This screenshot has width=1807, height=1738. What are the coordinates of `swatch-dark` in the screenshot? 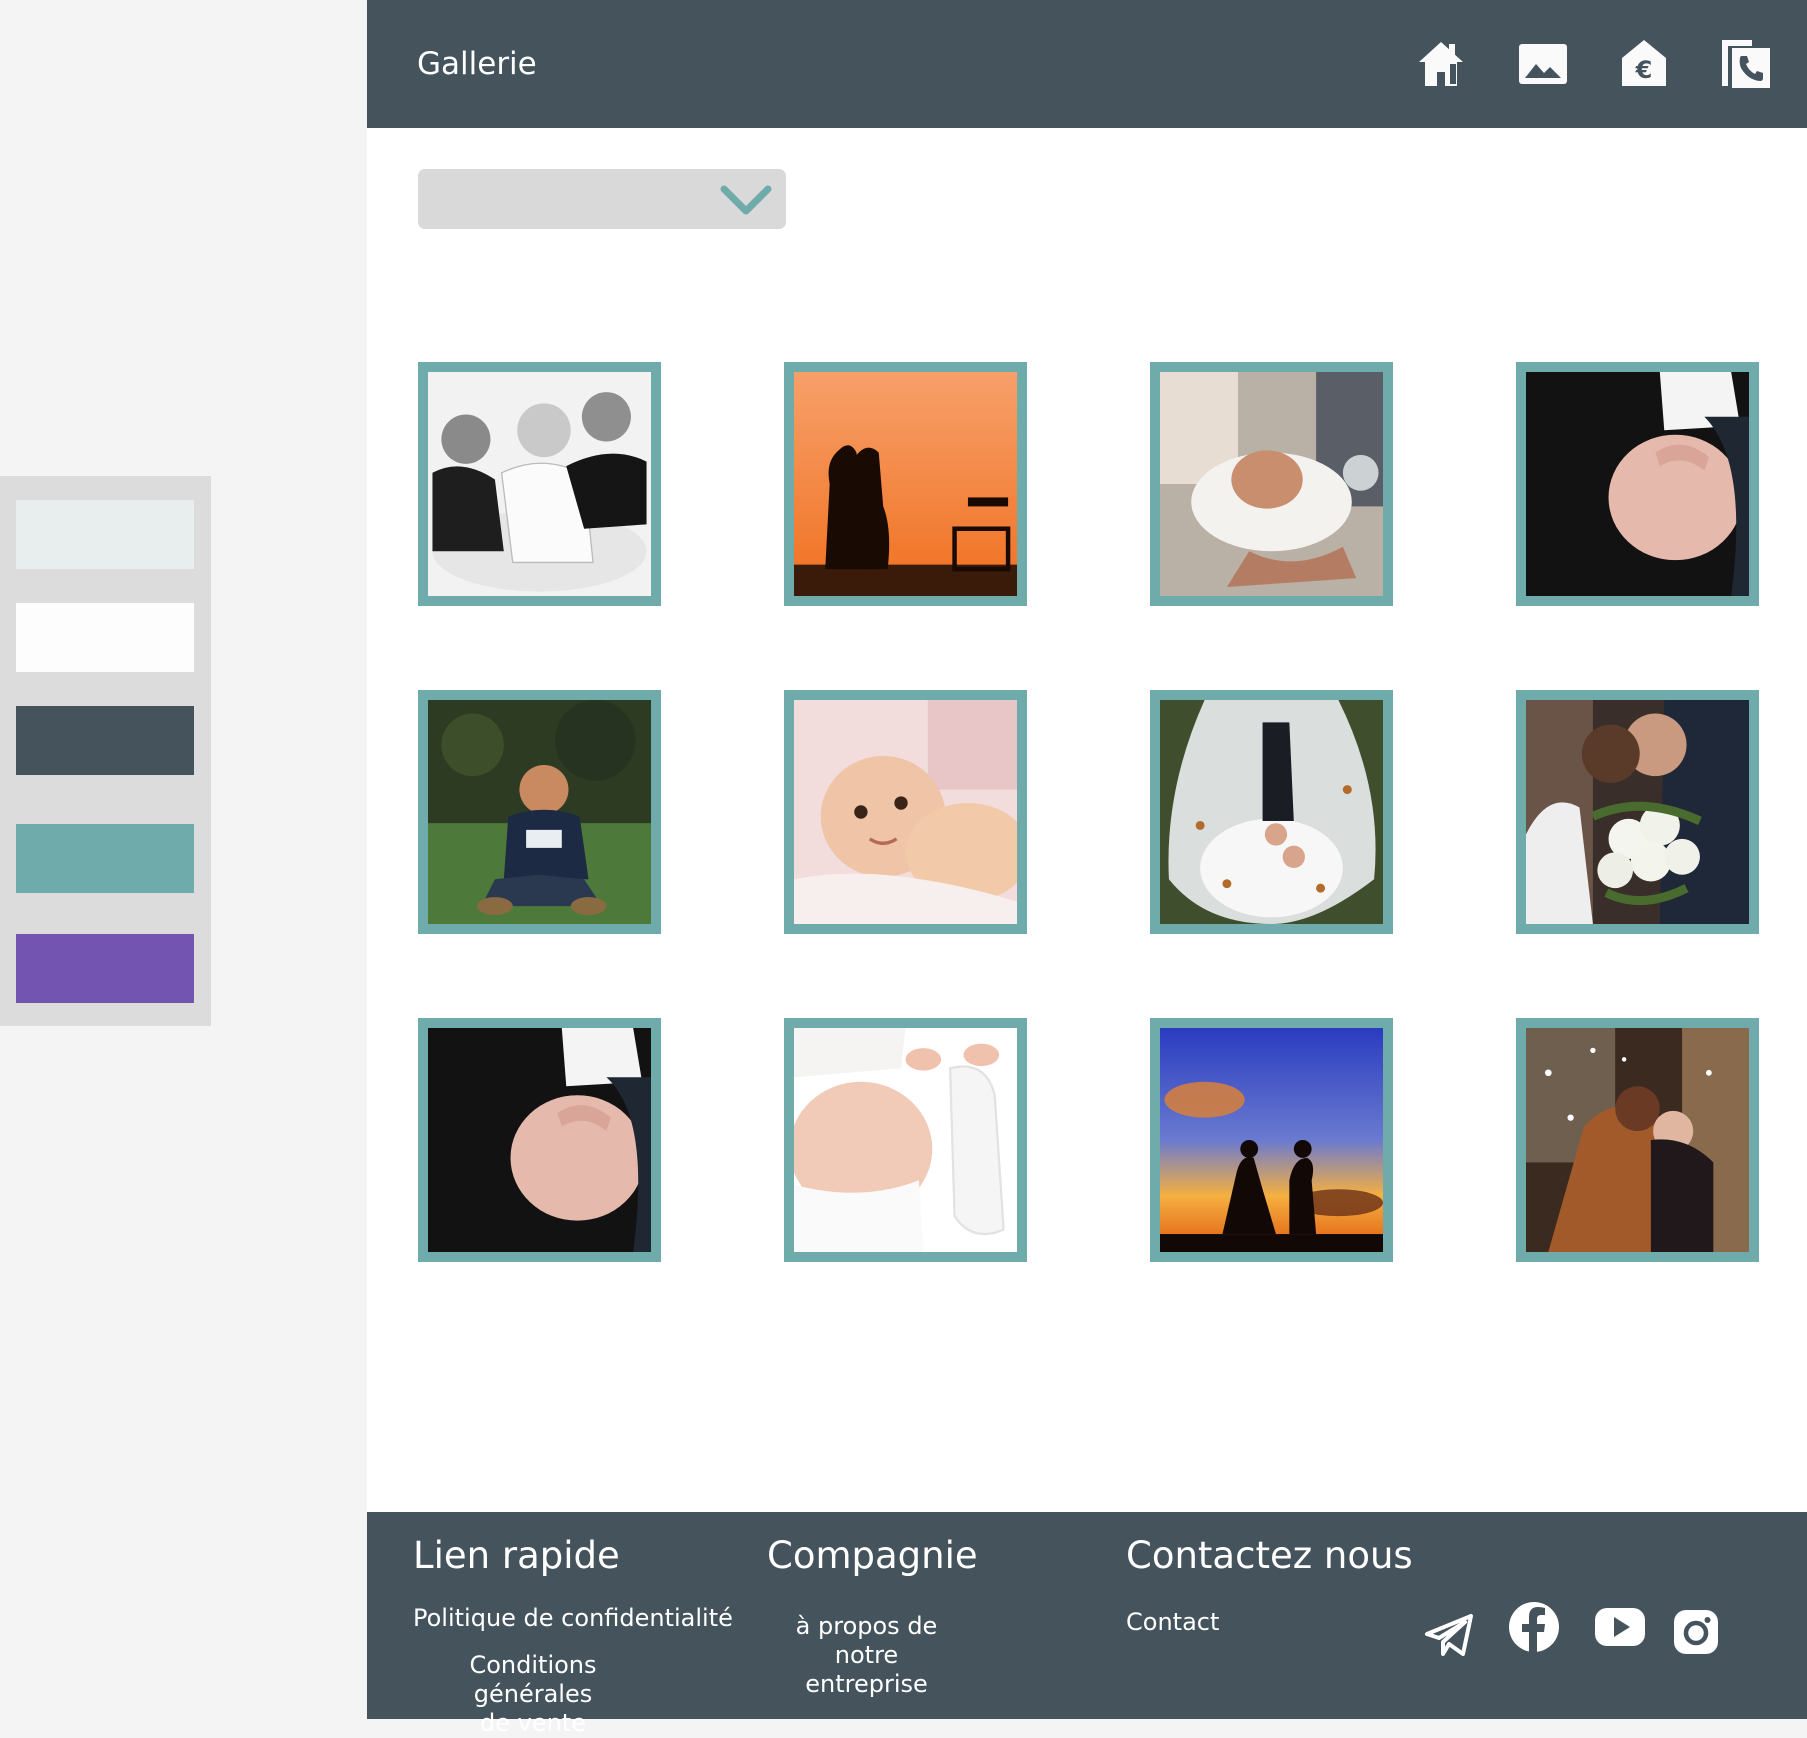 It's located at (105, 740).